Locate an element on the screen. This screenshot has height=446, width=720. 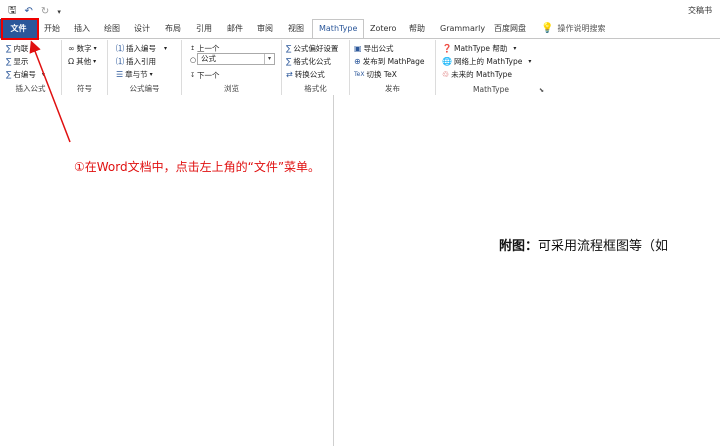
tab-grammarly: Grammarly is located at coordinates (462, 29).